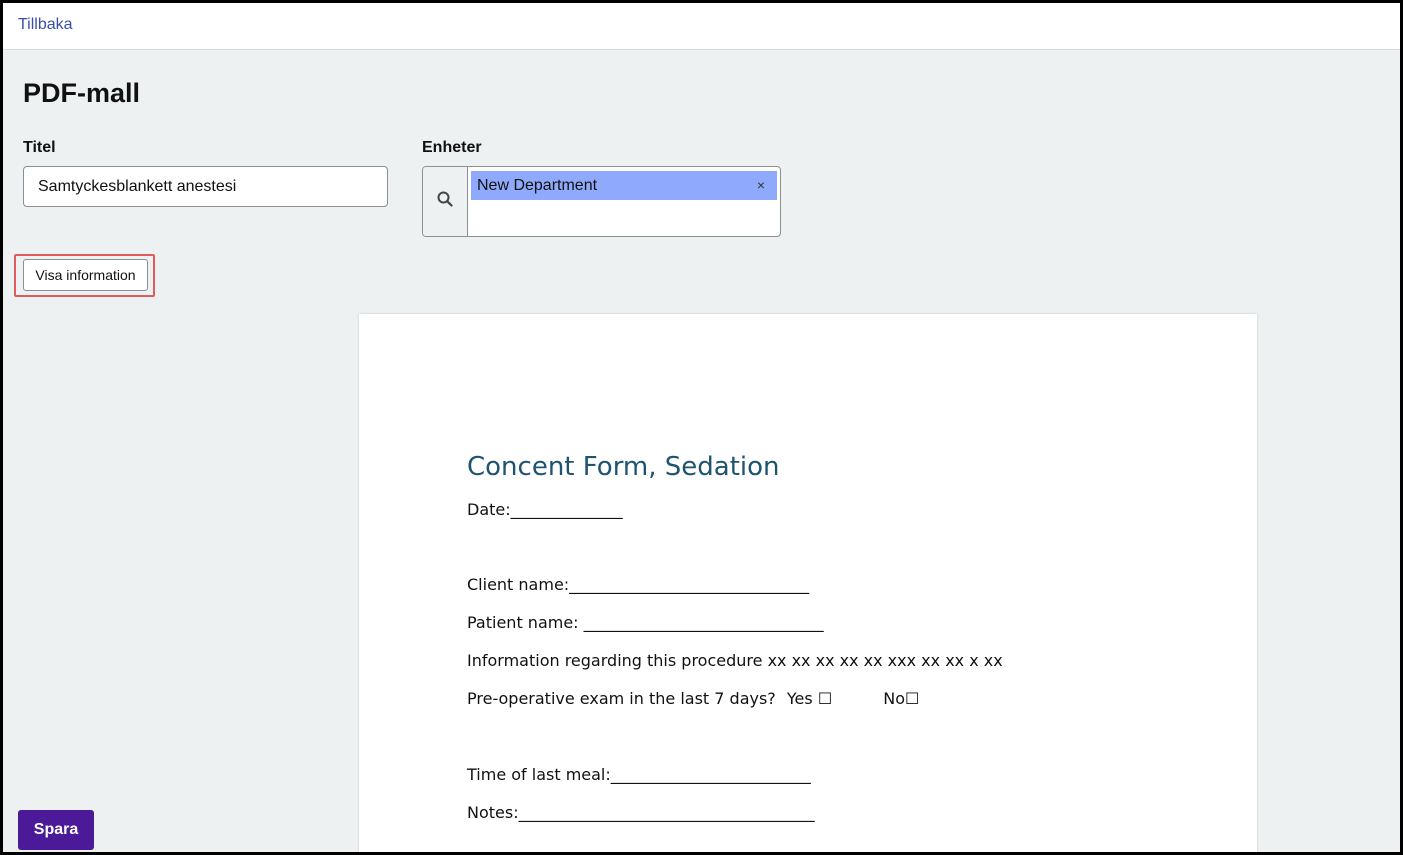  I want to click on units-label: Enheter, so click(452, 147).